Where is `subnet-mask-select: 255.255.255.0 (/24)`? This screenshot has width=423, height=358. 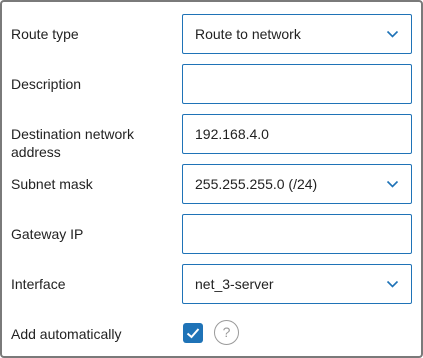
subnet-mask-select: 255.255.255.0 (/24) is located at coordinates (297, 184).